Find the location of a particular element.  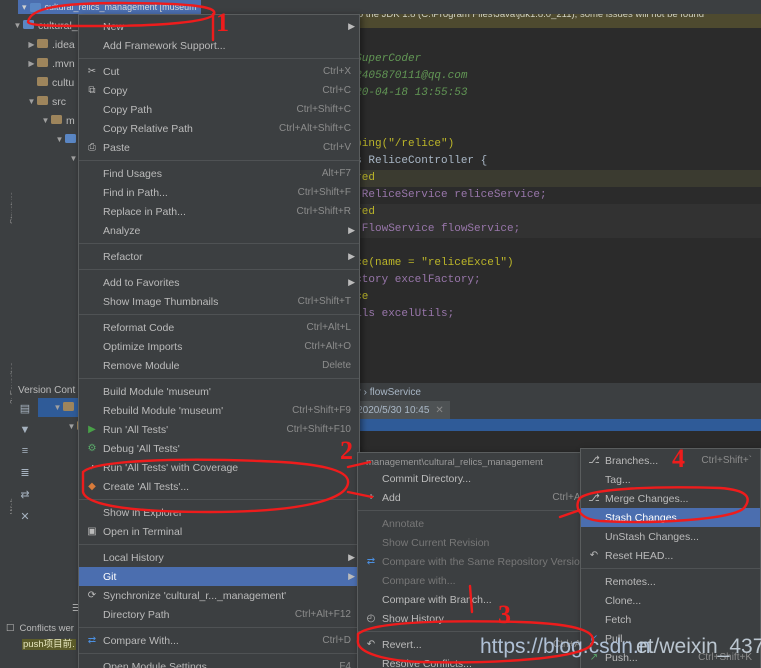

context-menu-item-open-module-settings: Open Module Settings F4 is located at coordinates (219, 662).